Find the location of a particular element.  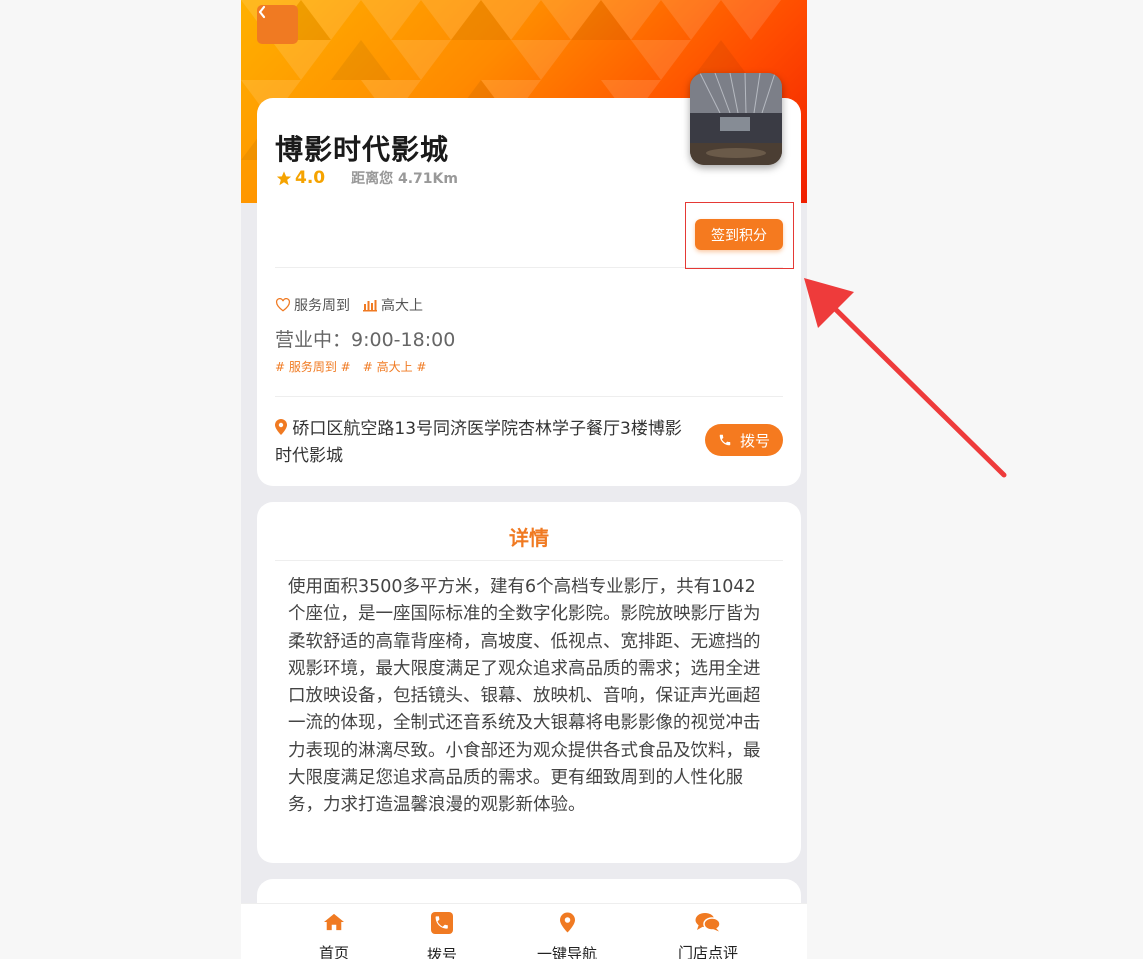

bottom-tab-bar: 首页 拨号 一键导航 门店点评 is located at coordinates (524, 931).